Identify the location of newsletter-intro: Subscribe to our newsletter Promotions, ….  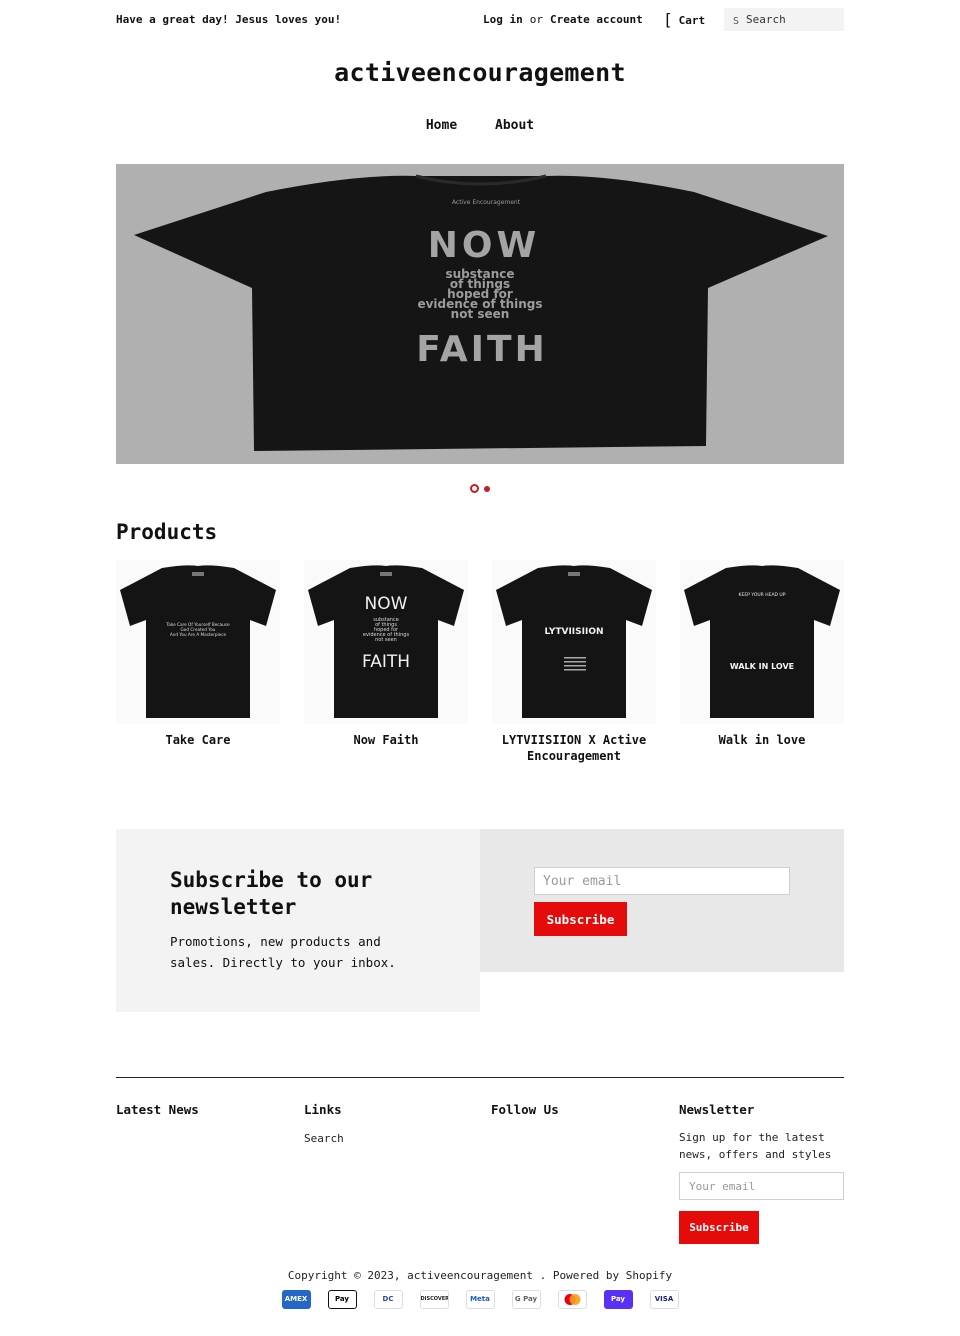
(298, 920).